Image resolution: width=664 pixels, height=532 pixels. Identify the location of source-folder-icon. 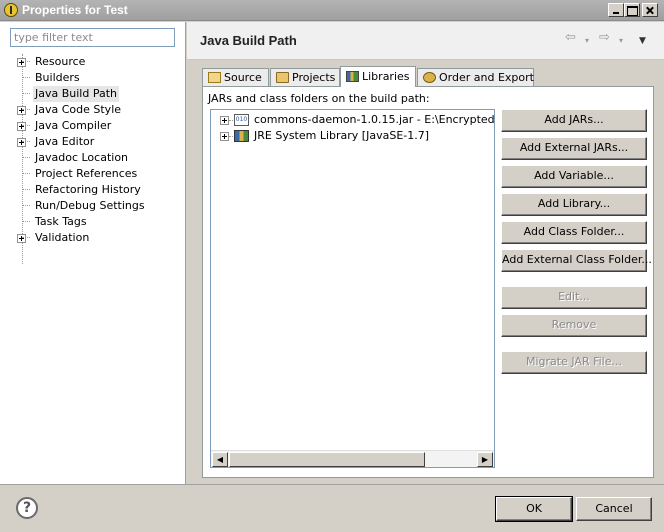
(214, 77).